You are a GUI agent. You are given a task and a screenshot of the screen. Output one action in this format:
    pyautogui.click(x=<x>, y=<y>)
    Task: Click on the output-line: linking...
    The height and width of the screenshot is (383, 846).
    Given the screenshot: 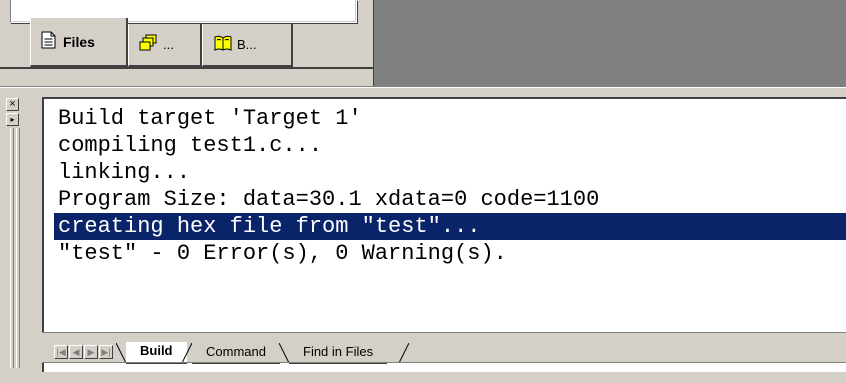 What is the action you would take?
    pyautogui.click(x=451, y=172)
    